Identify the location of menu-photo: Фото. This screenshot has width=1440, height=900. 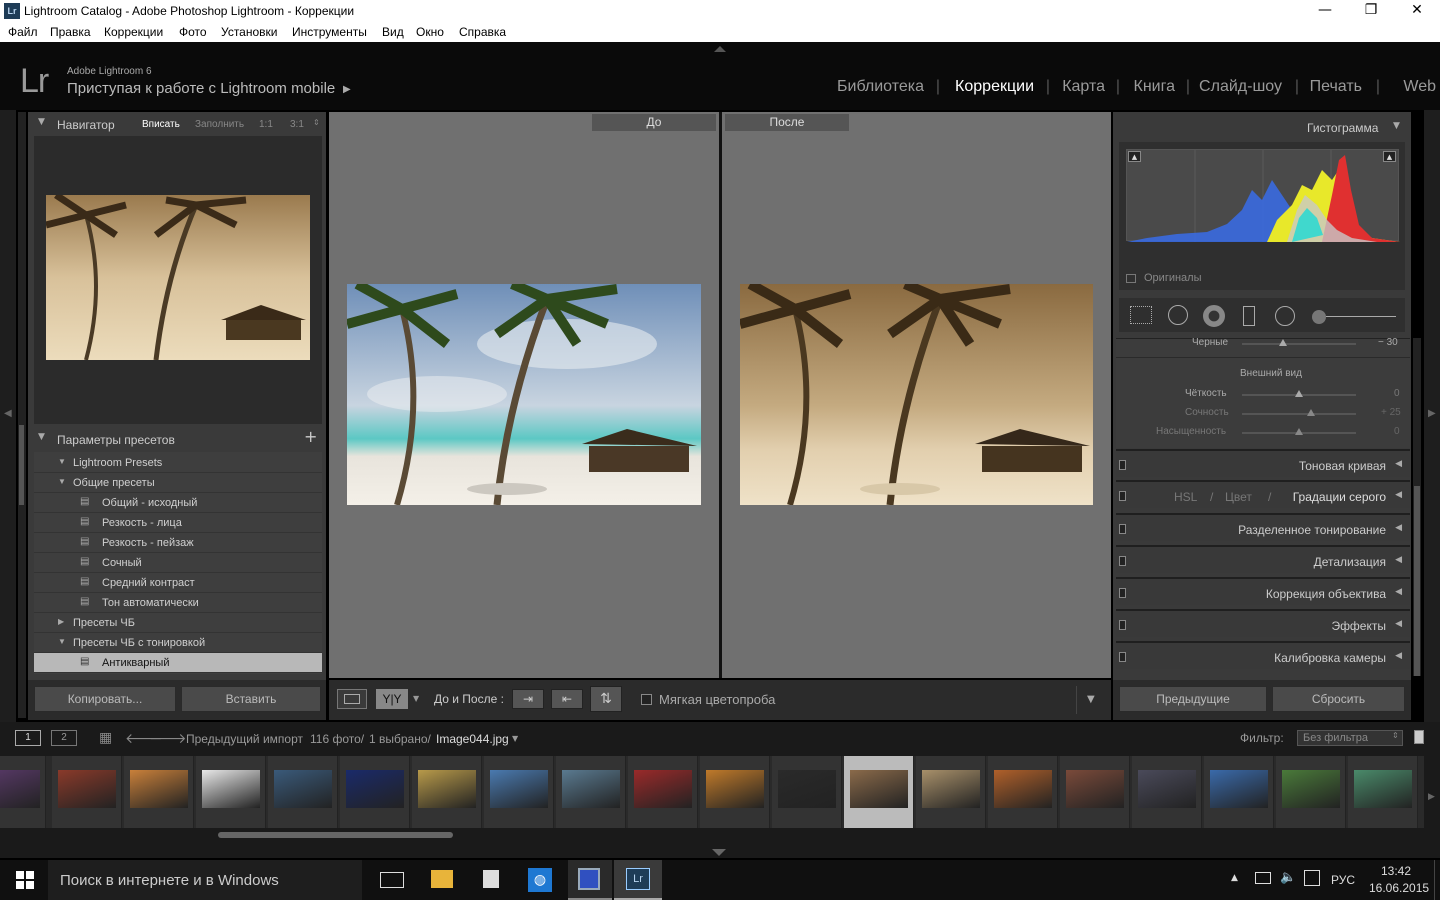
(193, 32).